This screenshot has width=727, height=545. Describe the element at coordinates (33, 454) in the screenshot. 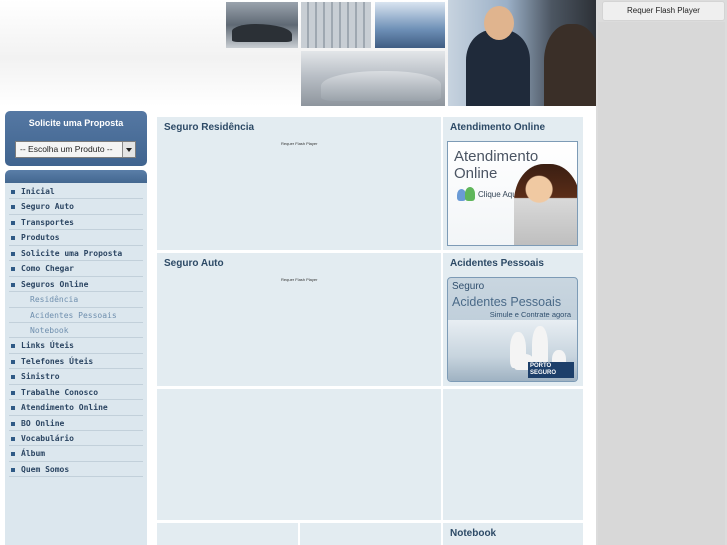

I see `sidebar-item-label: Álbum` at that location.